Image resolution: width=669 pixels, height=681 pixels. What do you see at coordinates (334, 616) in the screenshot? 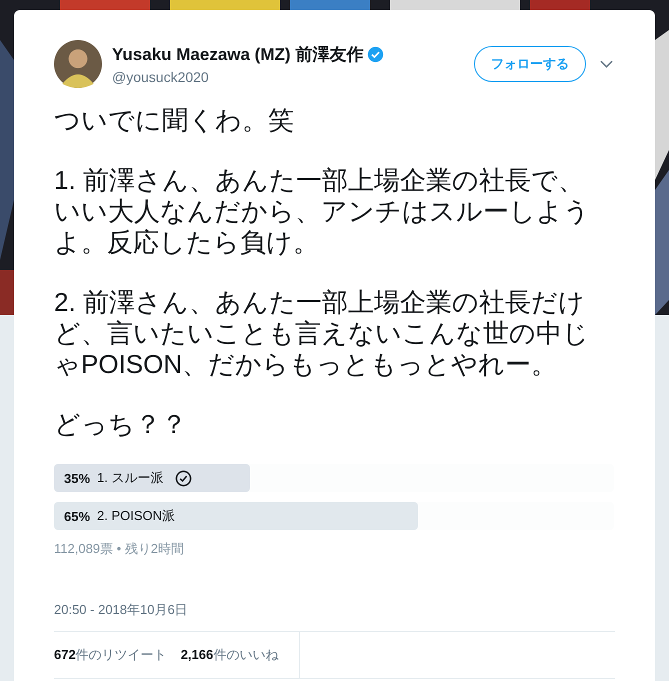
I see `timestamp: 20:50 - 2018年10月6日` at bounding box center [334, 616].